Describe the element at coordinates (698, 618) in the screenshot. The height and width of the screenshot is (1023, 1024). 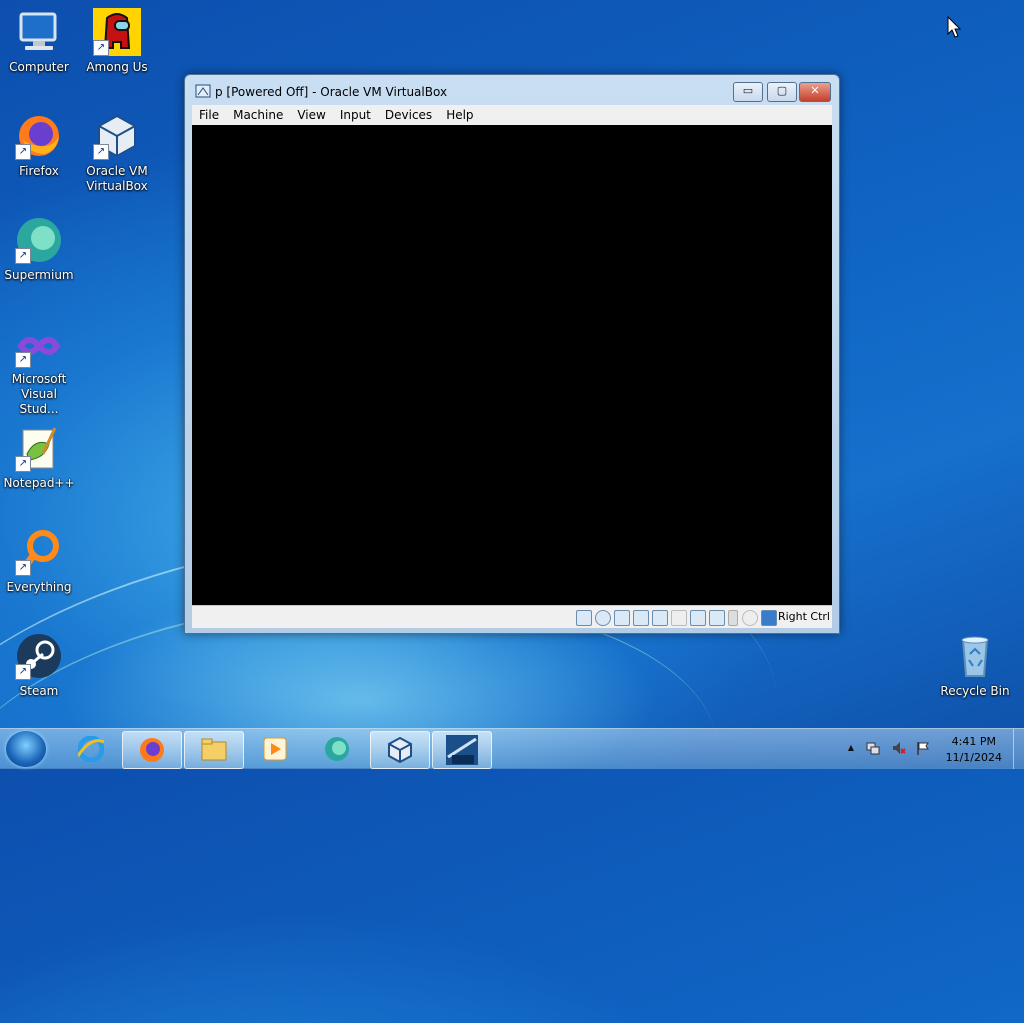
I see `display-icon` at that location.